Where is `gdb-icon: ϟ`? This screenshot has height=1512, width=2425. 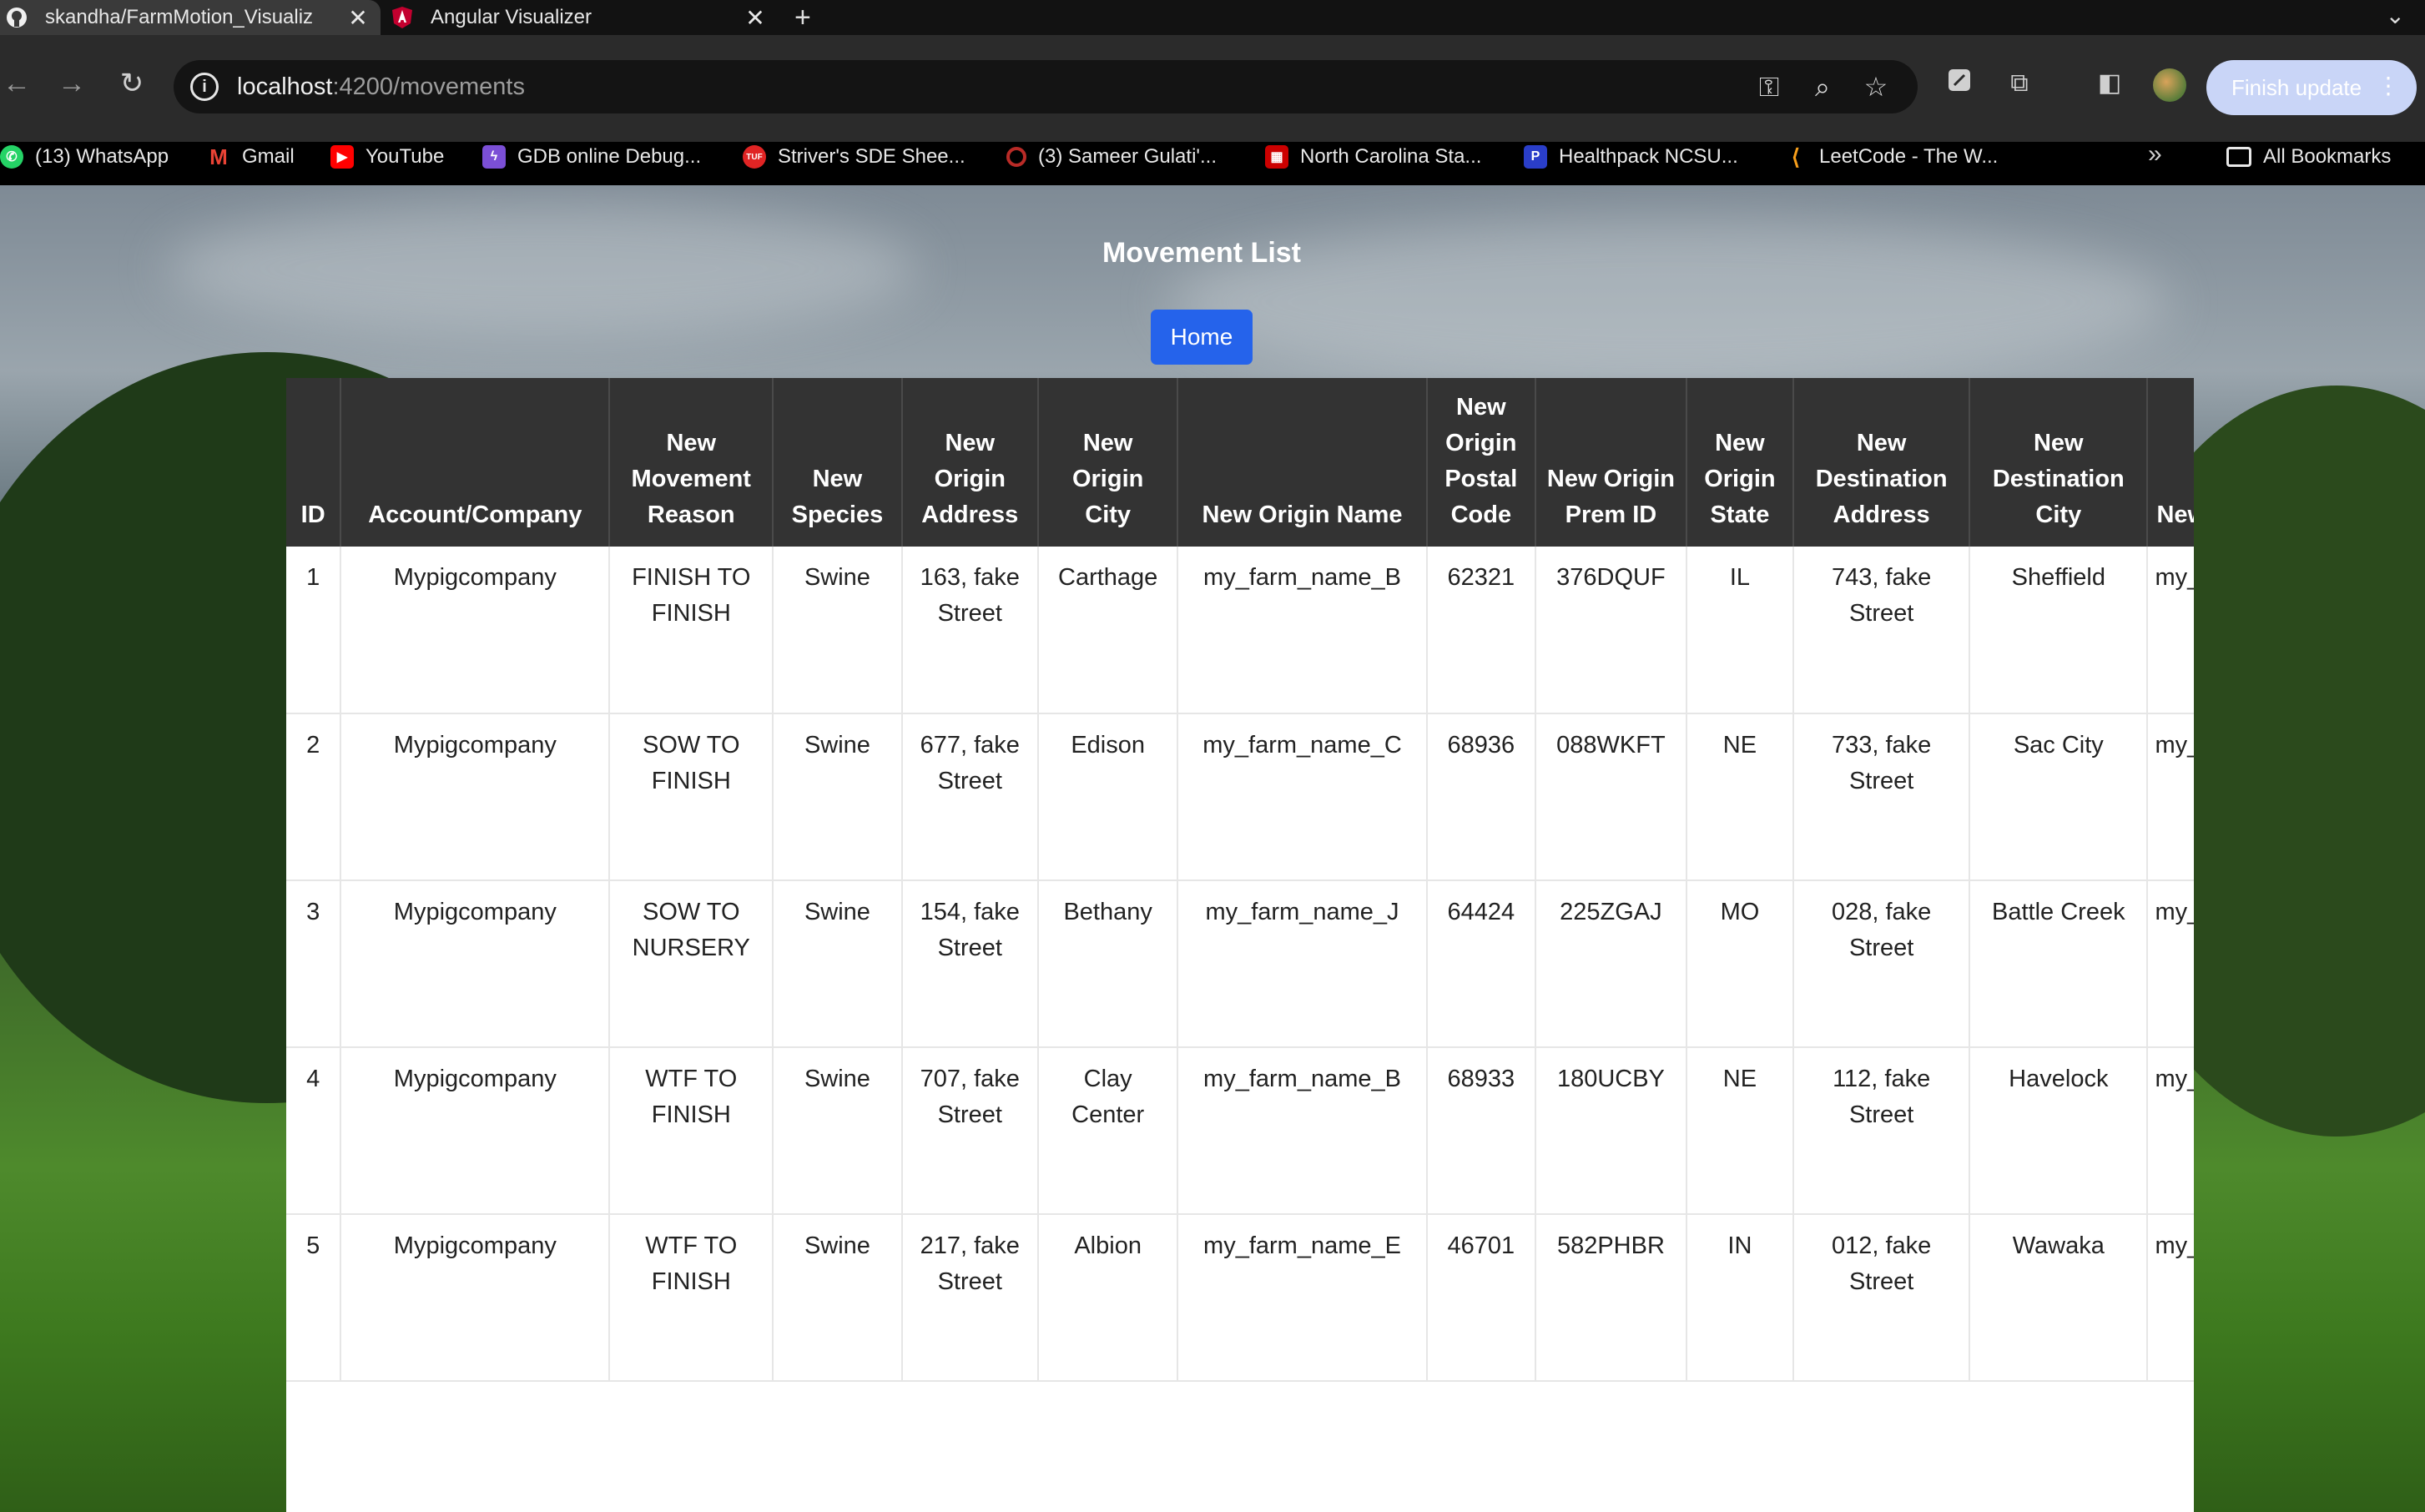
gdb-icon: ϟ is located at coordinates (494, 157).